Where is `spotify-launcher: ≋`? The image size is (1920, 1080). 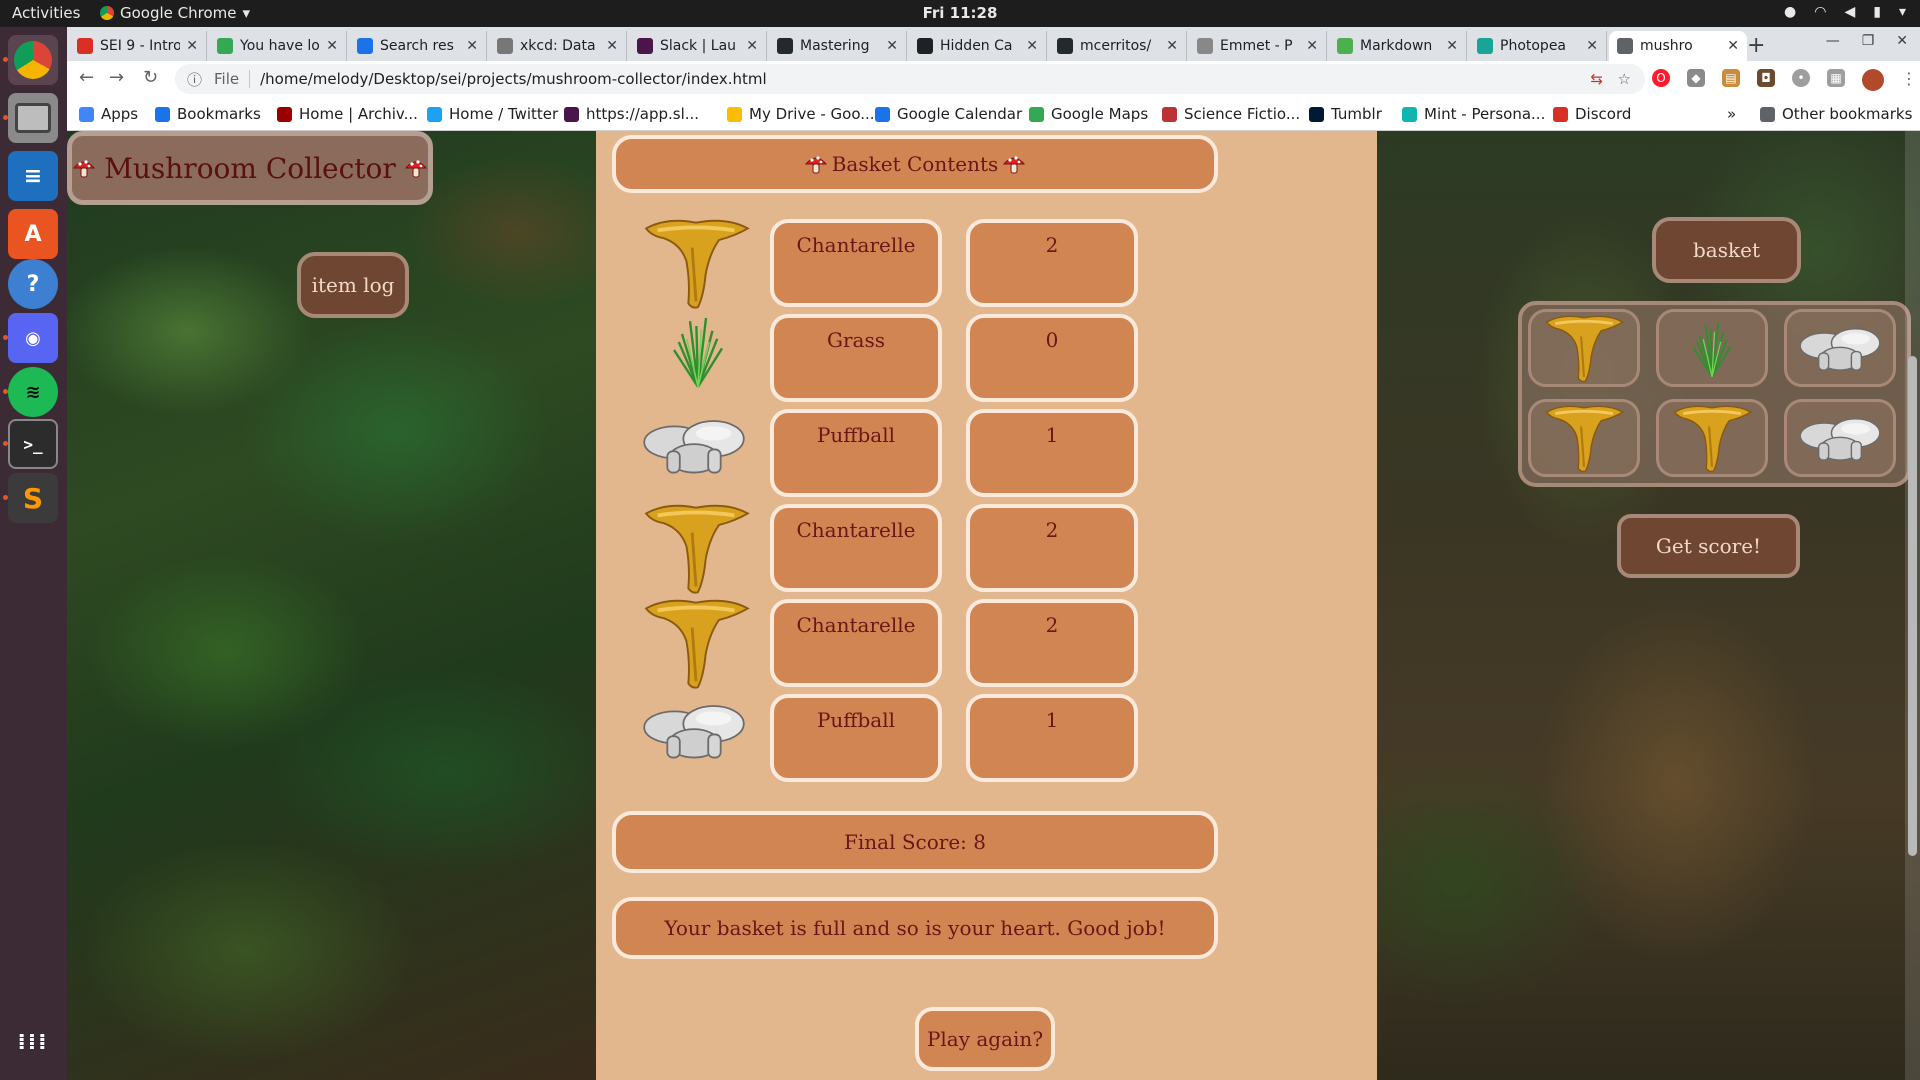 spotify-launcher: ≋ is located at coordinates (33, 392).